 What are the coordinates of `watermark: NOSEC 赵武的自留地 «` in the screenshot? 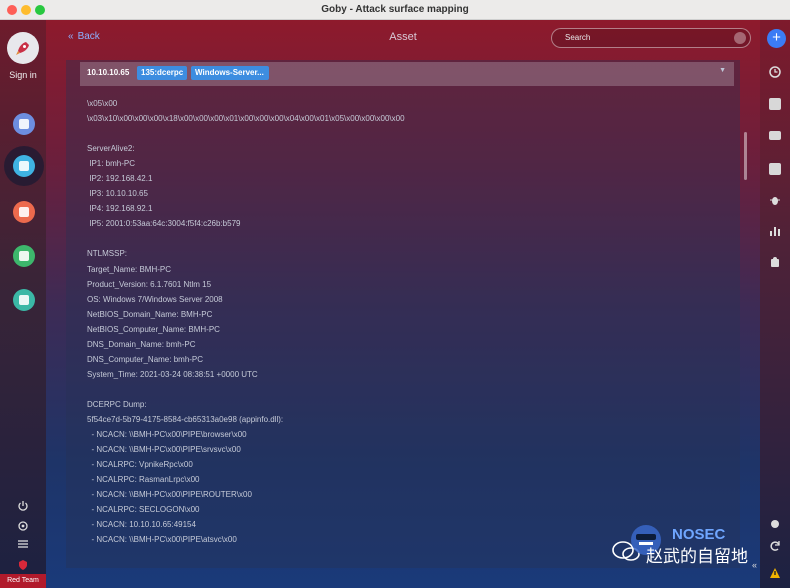 It's located at (692, 545).